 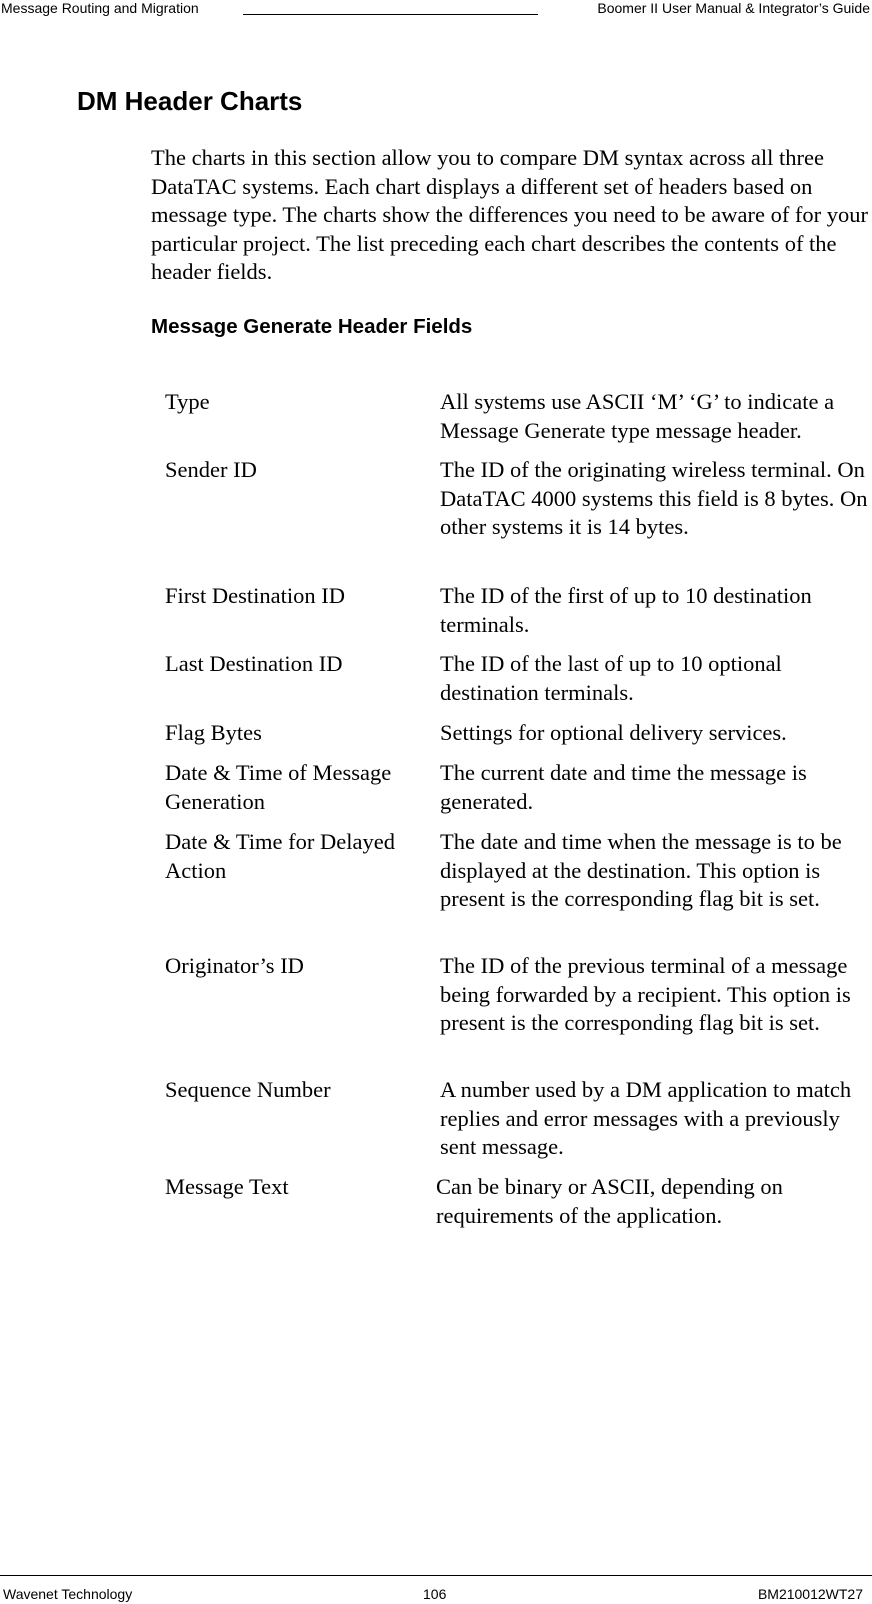 What do you see at coordinates (211, 469) in the screenshot?
I see `field-term: Sender ID` at bounding box center [211, 469].